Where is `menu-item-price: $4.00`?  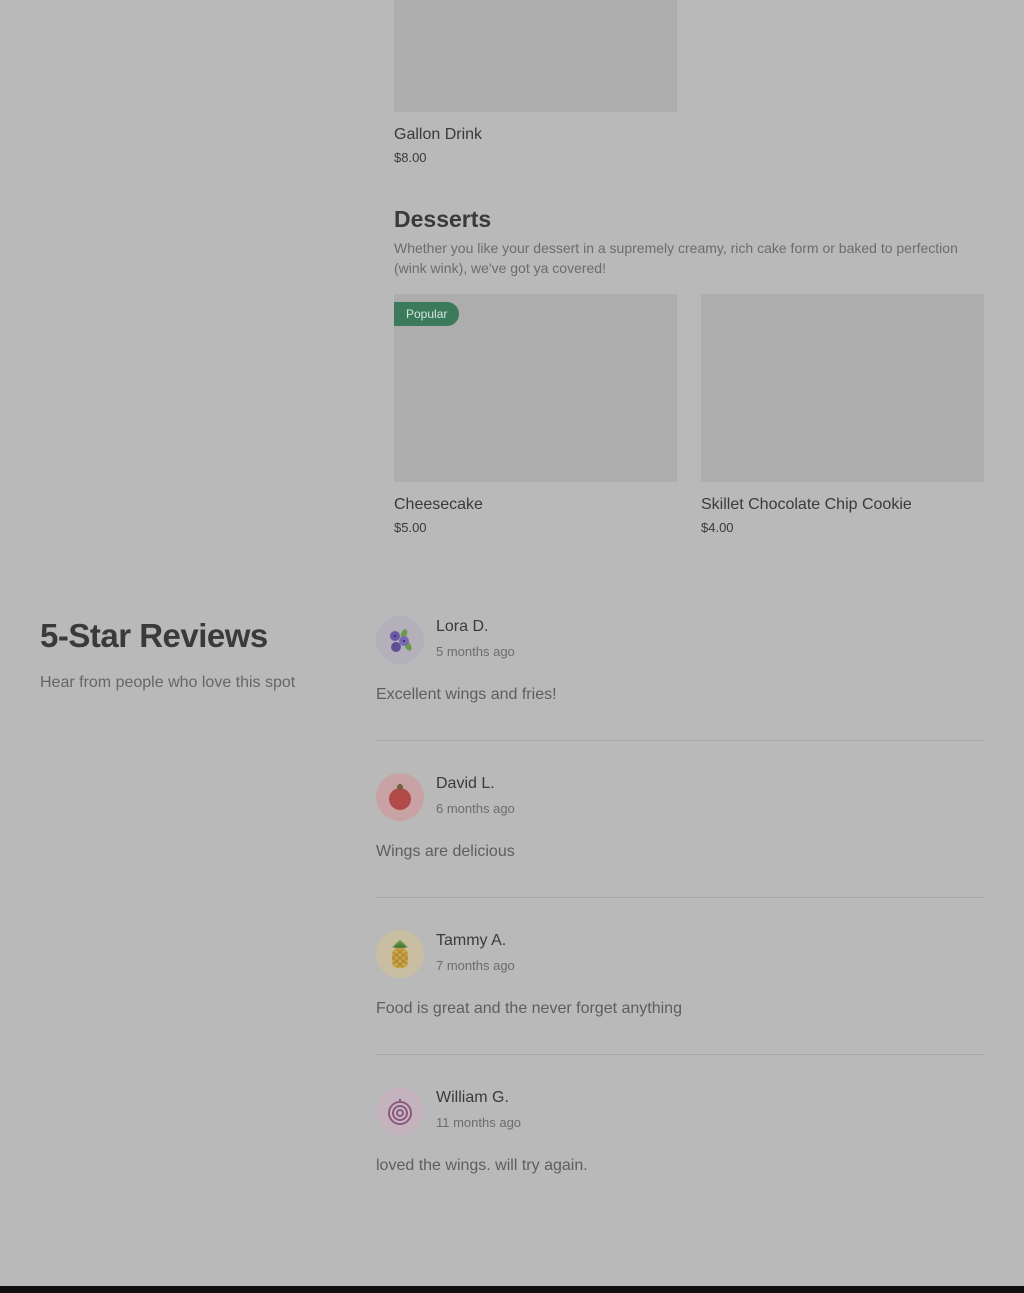
menu-item-price: $4.00 is located at coordinates (717, 527).